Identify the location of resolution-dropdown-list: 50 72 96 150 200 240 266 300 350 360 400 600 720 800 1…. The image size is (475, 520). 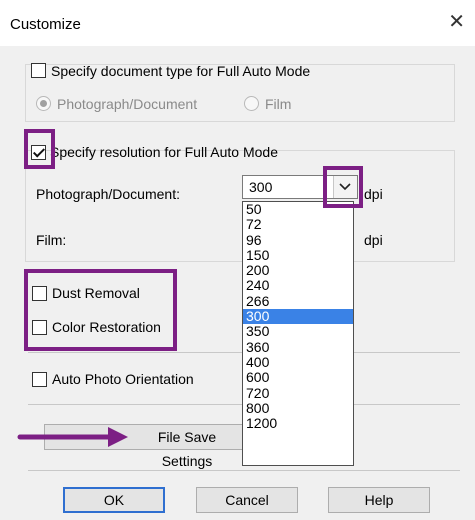
(298, 333).